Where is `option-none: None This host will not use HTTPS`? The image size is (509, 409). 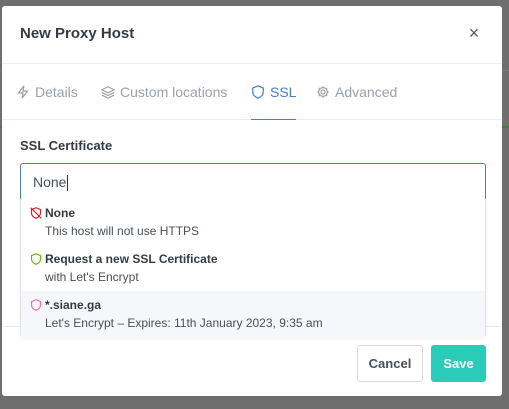
option-none: None This host will not use HTTPS is located at coordinates (253, 222).